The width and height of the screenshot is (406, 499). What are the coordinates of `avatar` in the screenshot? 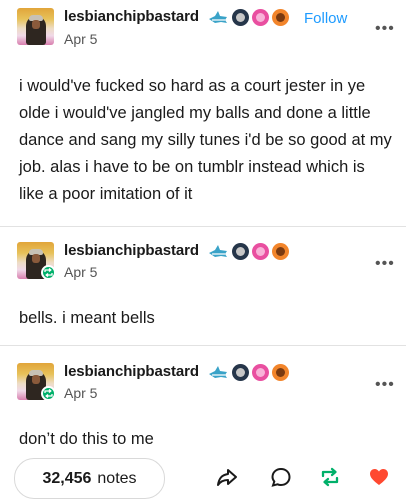 It's located at (35, 26).